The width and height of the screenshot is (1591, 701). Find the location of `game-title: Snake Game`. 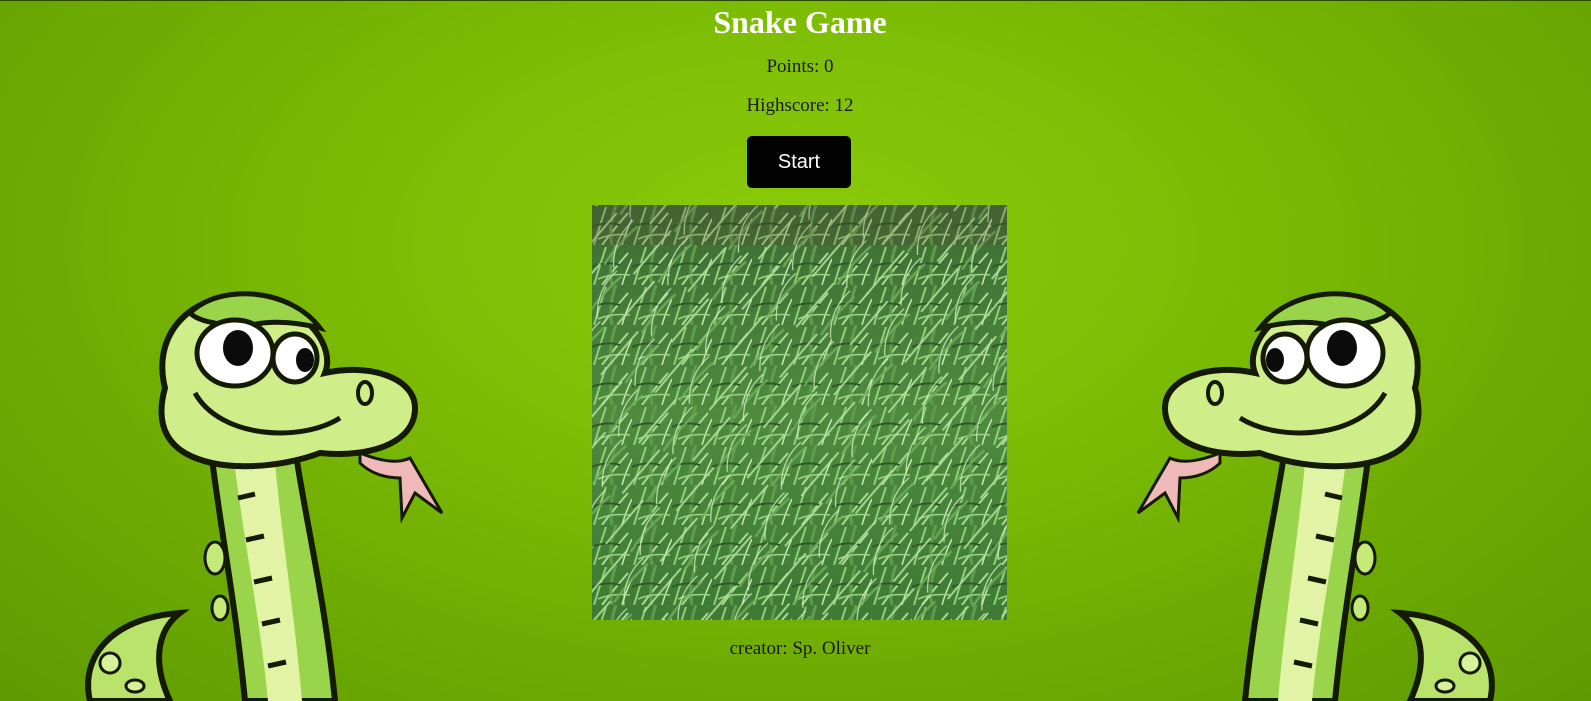

game-title: Snake Game is located at coordinates (800, 22).